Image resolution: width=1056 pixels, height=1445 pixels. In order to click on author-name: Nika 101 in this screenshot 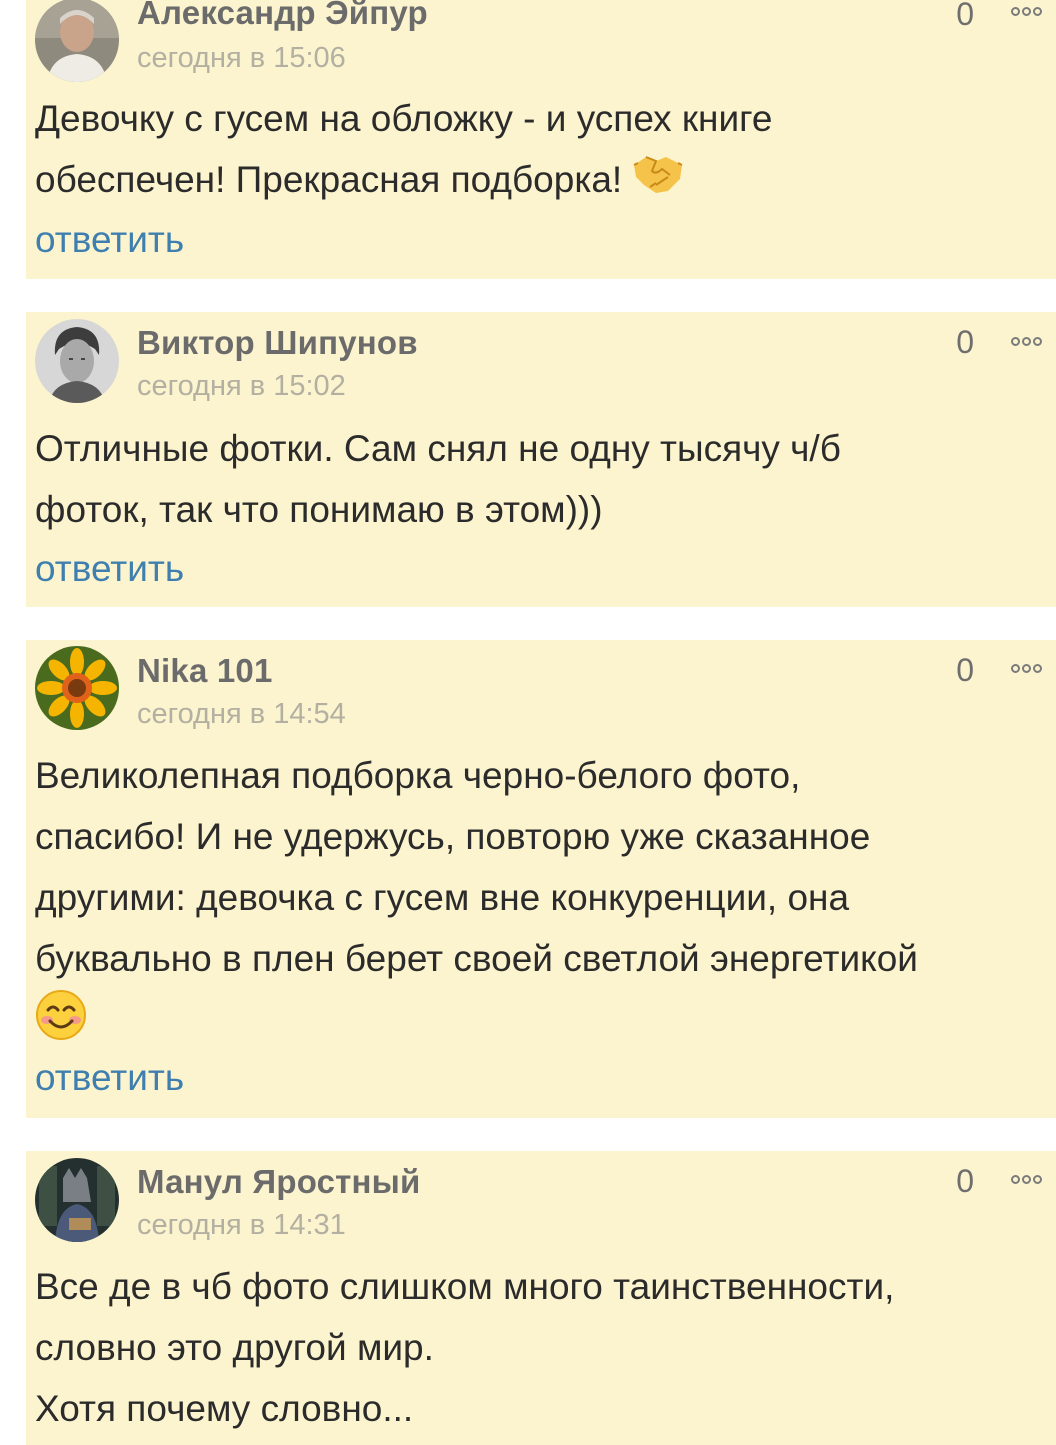, I will do `click(205, 671)`.